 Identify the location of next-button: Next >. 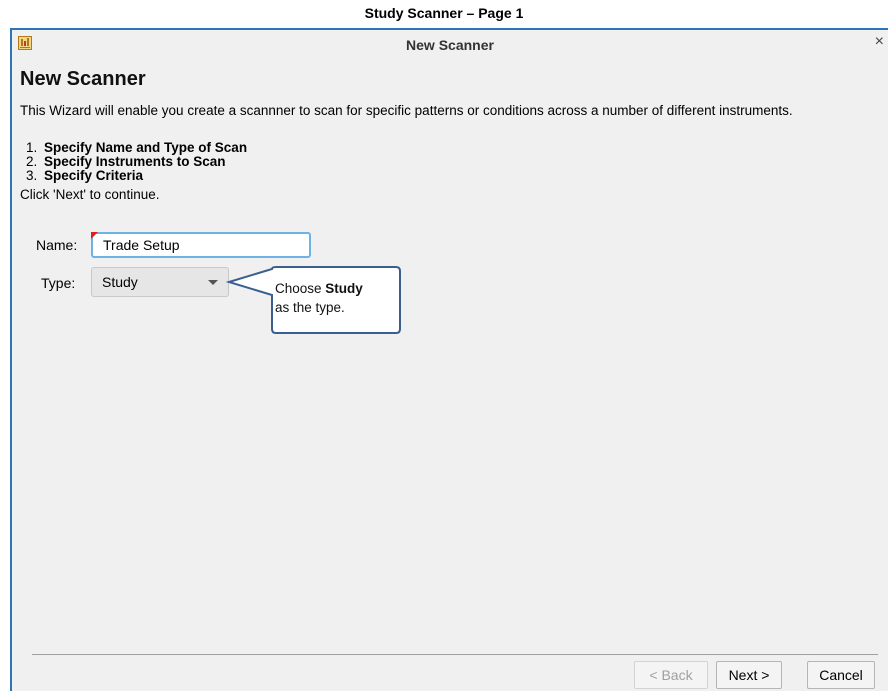
(749, 675).